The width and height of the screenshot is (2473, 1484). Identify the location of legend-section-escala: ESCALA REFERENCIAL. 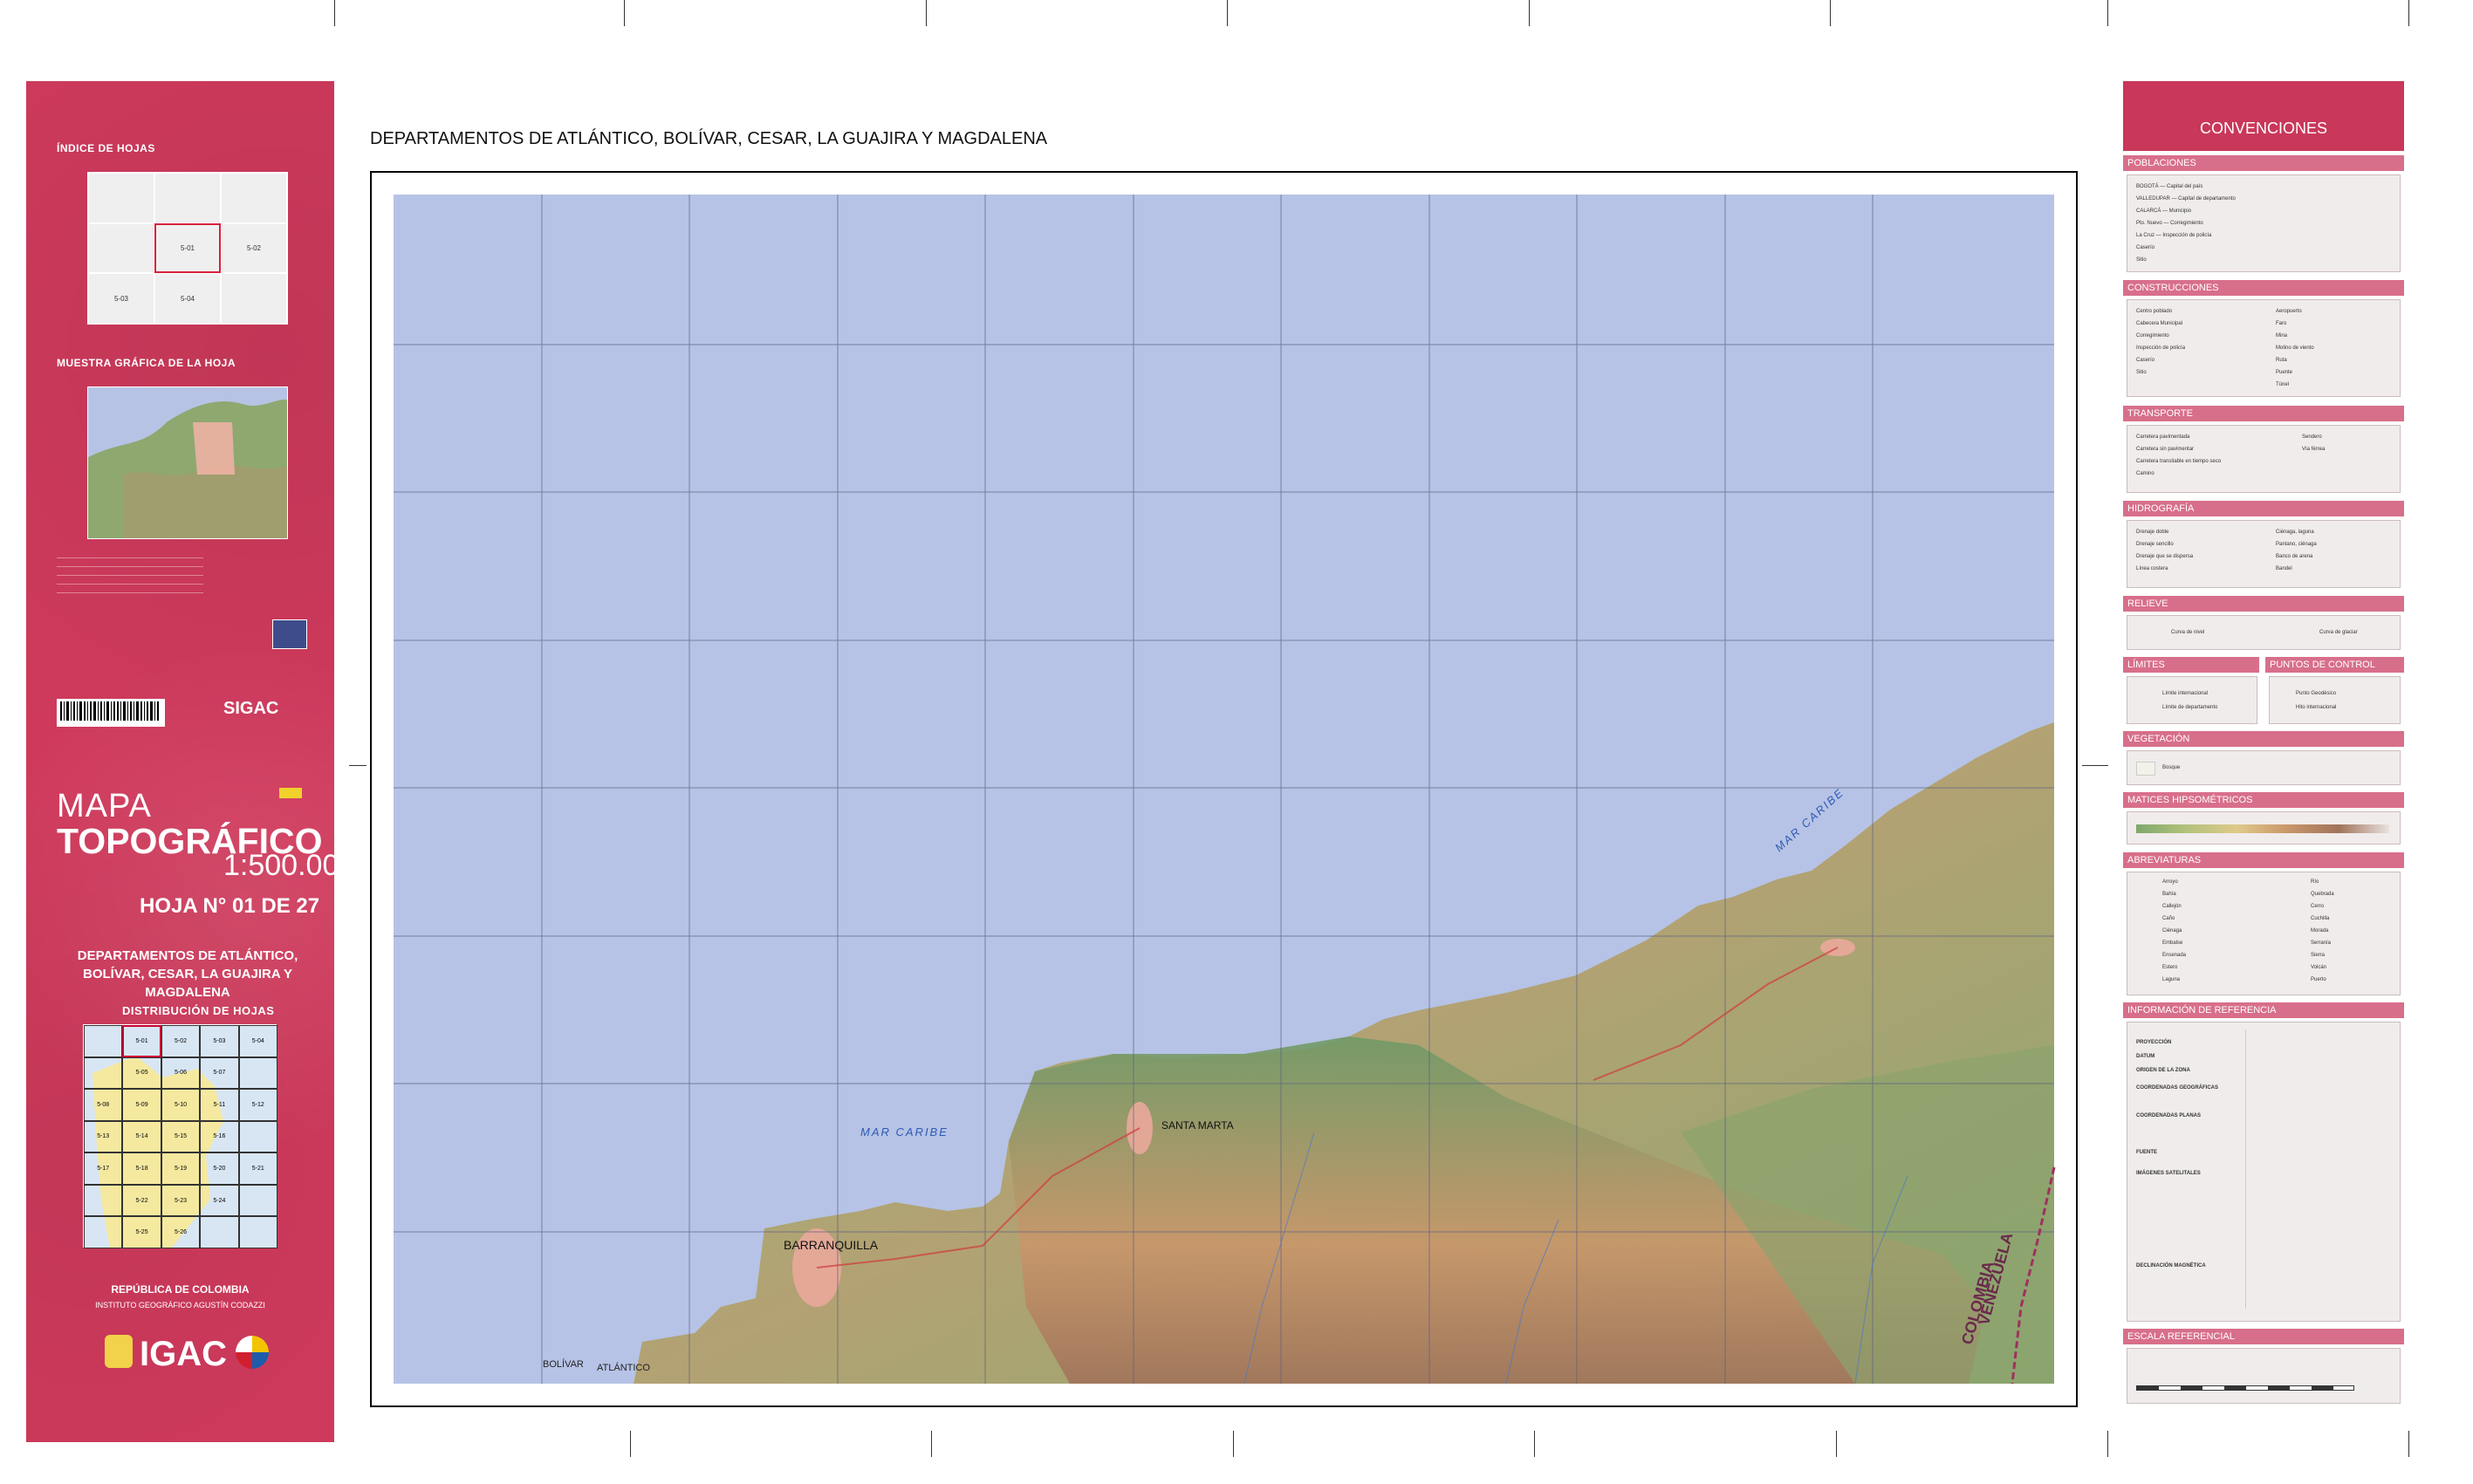
(2264, 1336).